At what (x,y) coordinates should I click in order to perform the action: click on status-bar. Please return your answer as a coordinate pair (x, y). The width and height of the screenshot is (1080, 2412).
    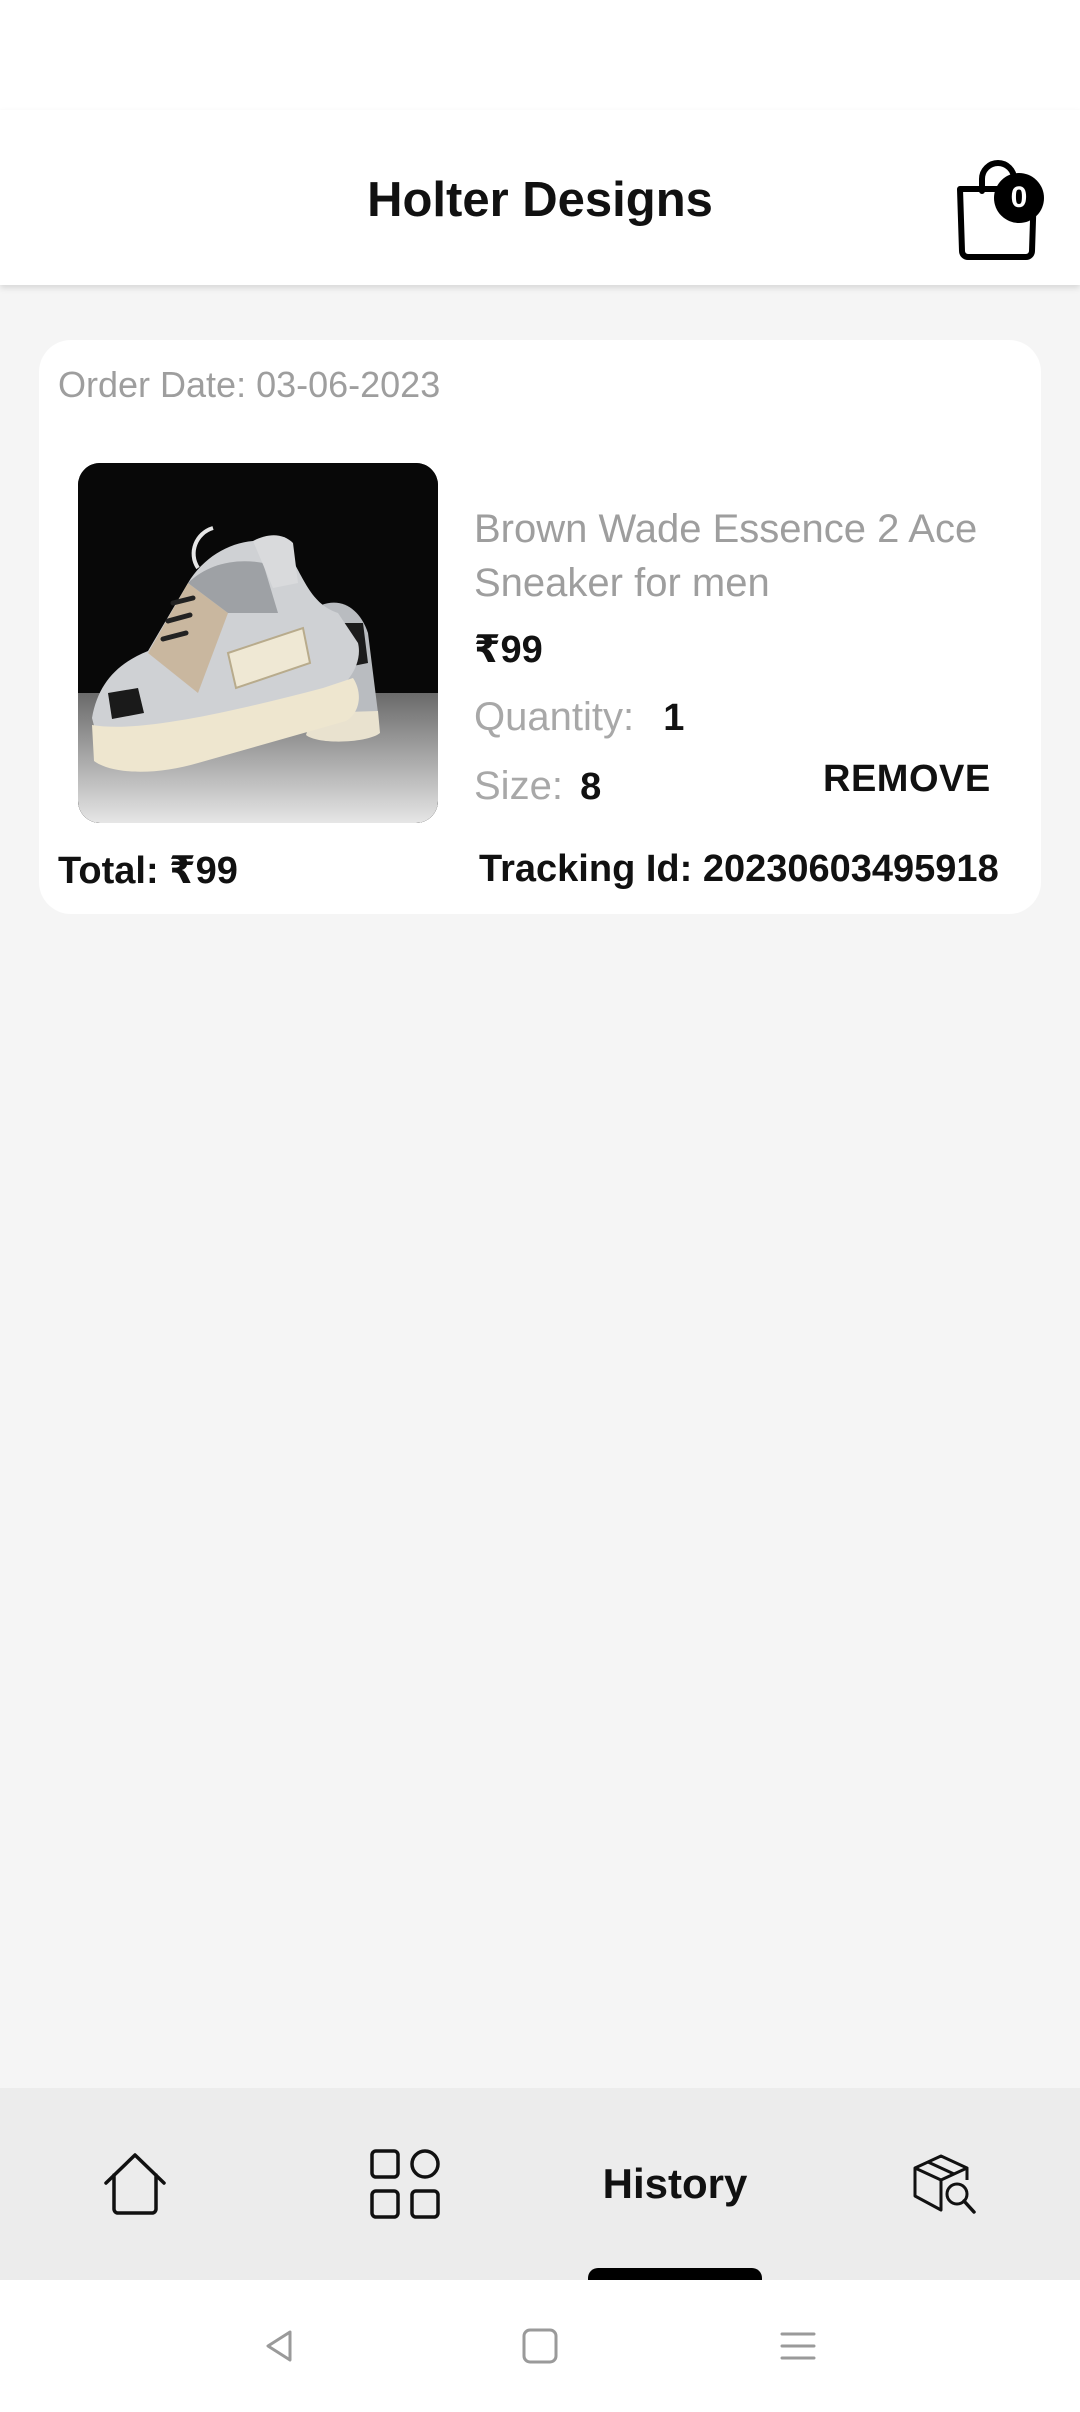
    Looking at the image, I should click on (540, 55).